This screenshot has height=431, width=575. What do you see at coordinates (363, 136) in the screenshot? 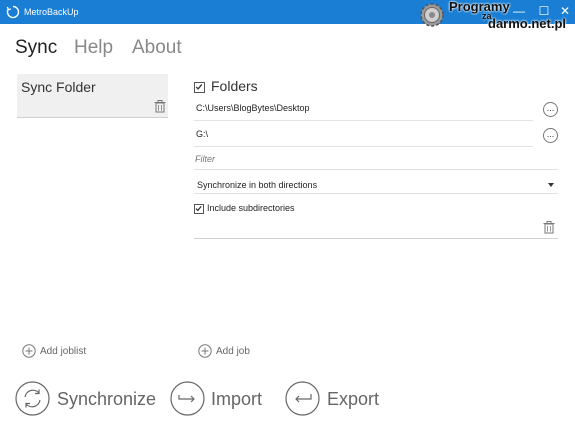
I see `target-path-field: G:\` at bounding box center [363, 136].